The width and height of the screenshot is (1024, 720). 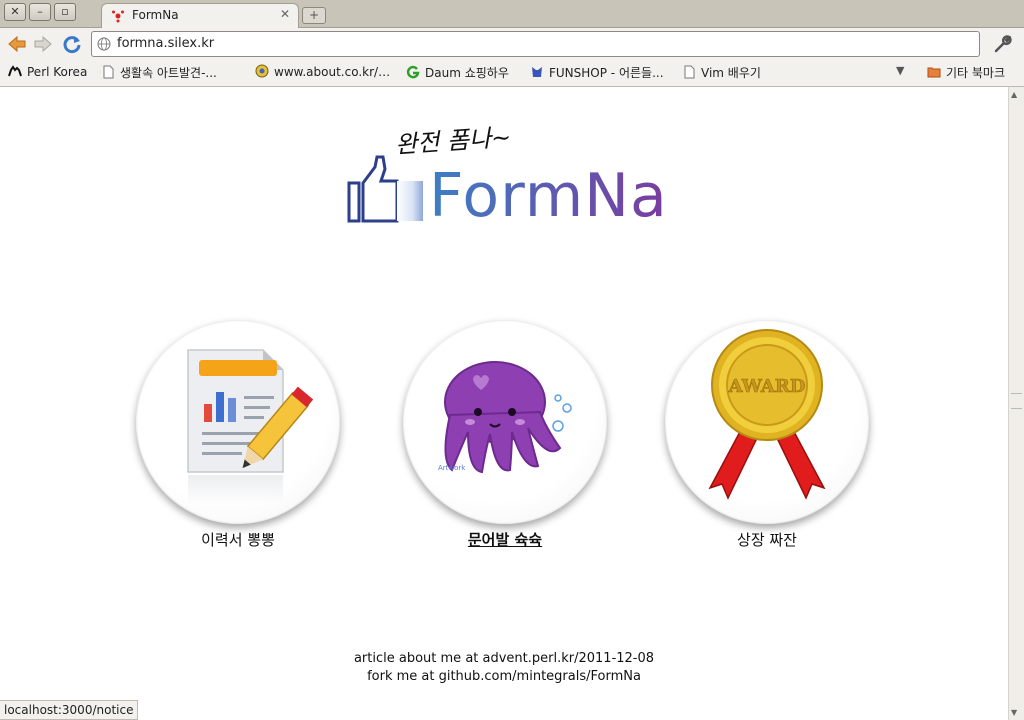 What do you see at coordinates (966, 73) in the screenshot?
I see `bookmark-other-folder: 기타 북마크` at bounding box center [966, 73].